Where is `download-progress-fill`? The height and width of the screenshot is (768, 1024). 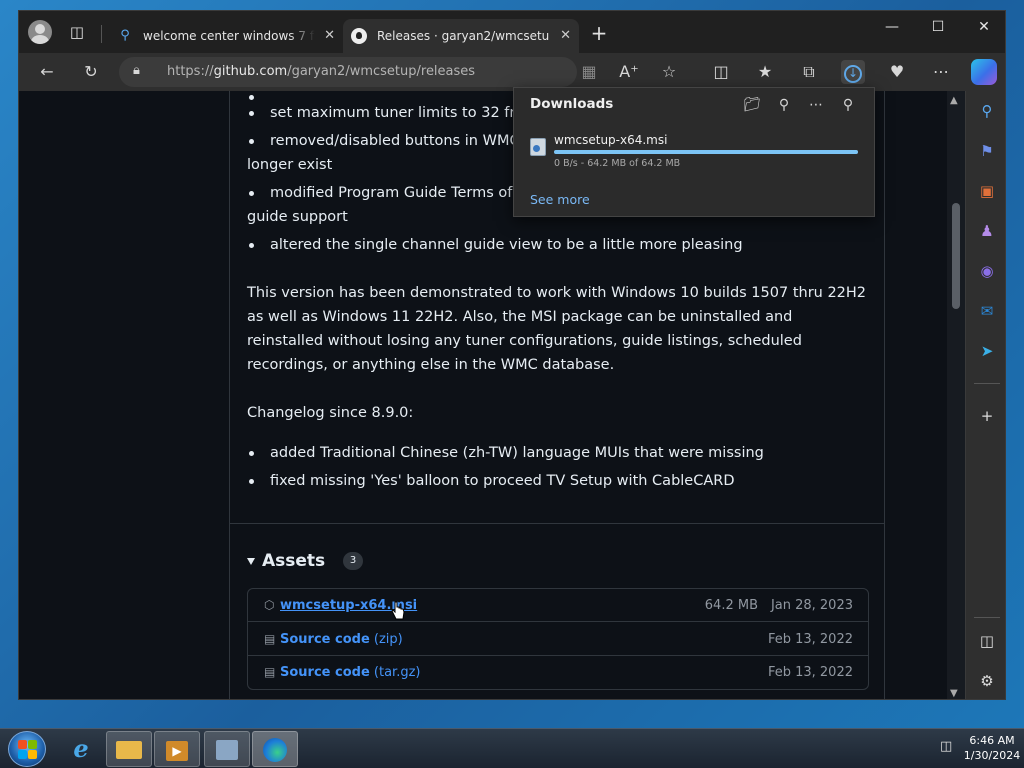 download-progress-fill is located at coordinates (706, 152).